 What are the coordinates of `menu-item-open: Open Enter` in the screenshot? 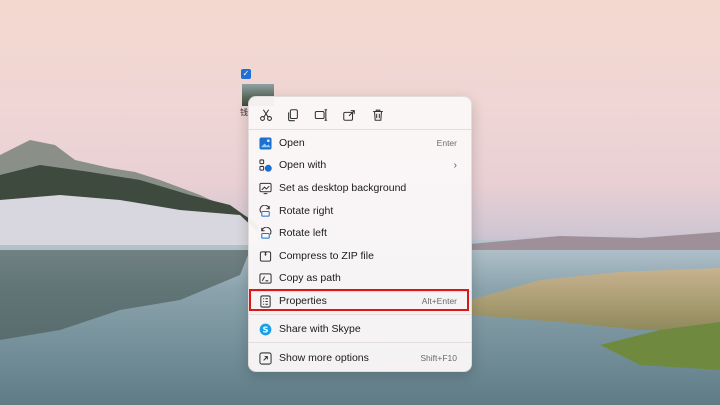 It's located at (360, 143).